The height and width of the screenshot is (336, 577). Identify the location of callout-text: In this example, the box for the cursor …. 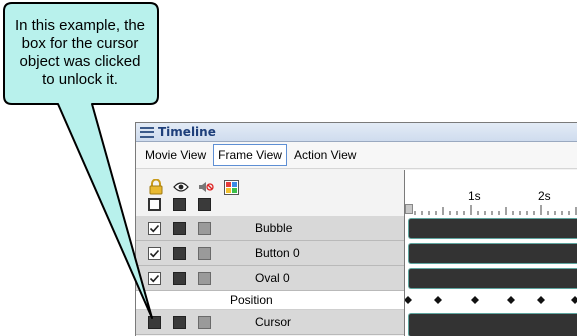
(80, 53).